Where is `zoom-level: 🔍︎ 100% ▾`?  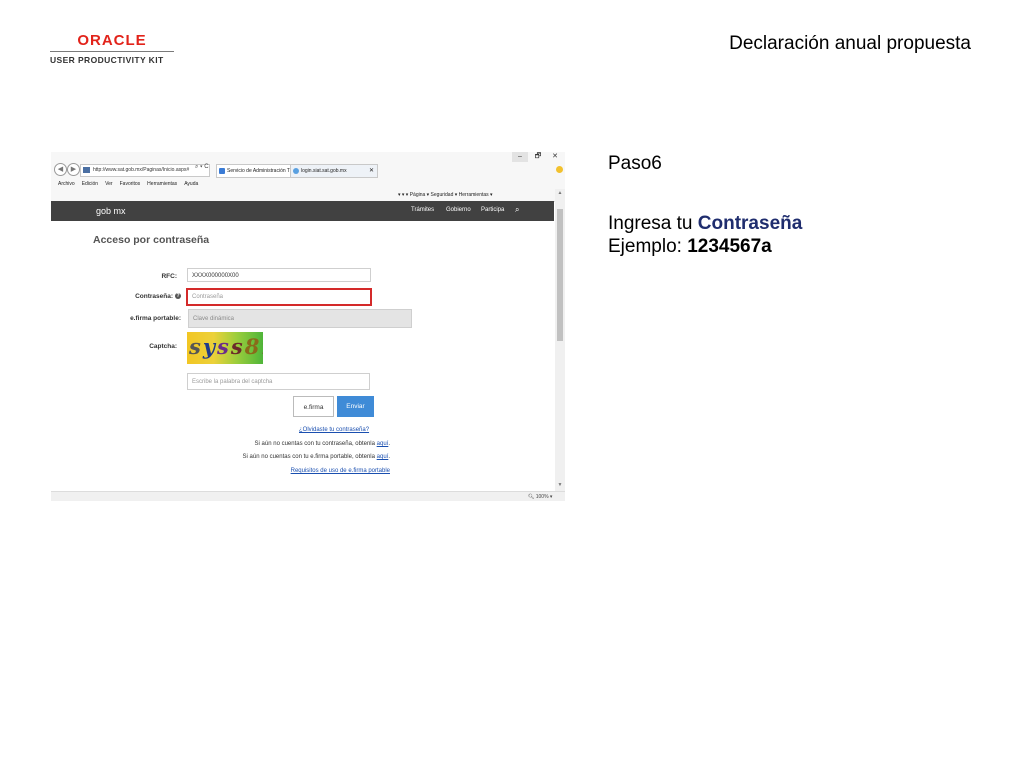
zoom-level: 🔍︎ 100% ▾ is located at coordinates (540, 496).